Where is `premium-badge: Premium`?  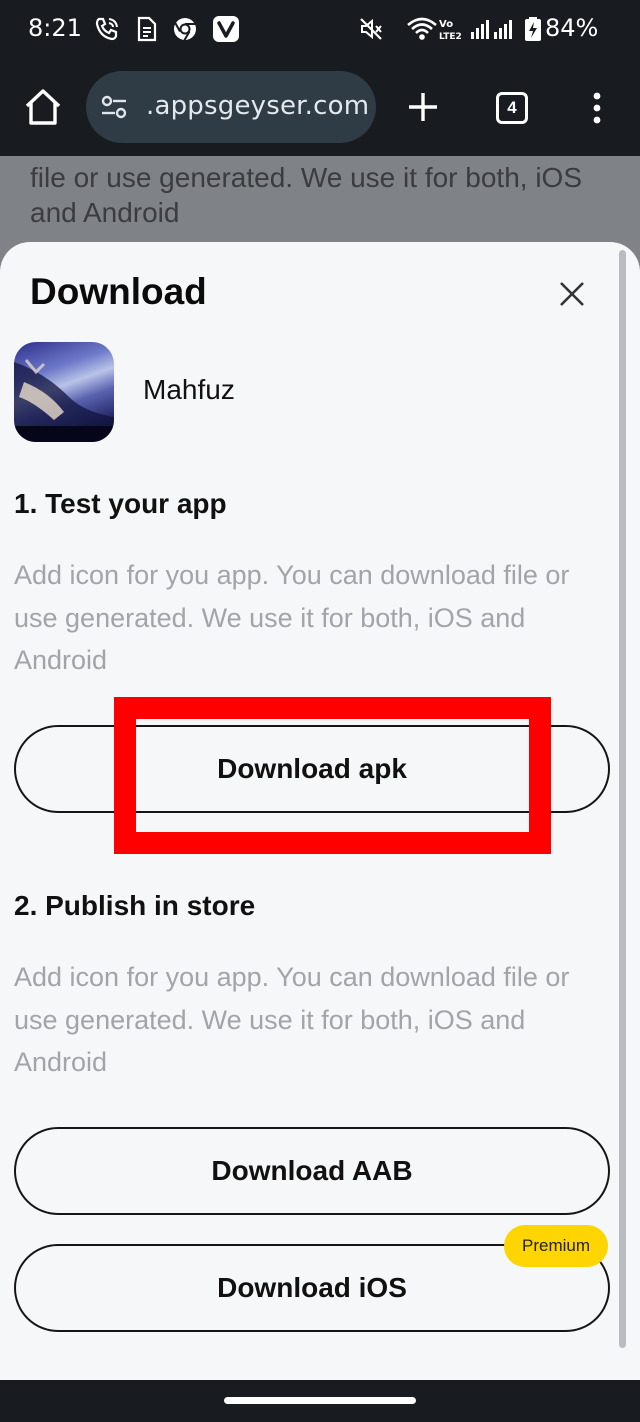 premium-badge: Premium is located at coordinates (556, 1246).